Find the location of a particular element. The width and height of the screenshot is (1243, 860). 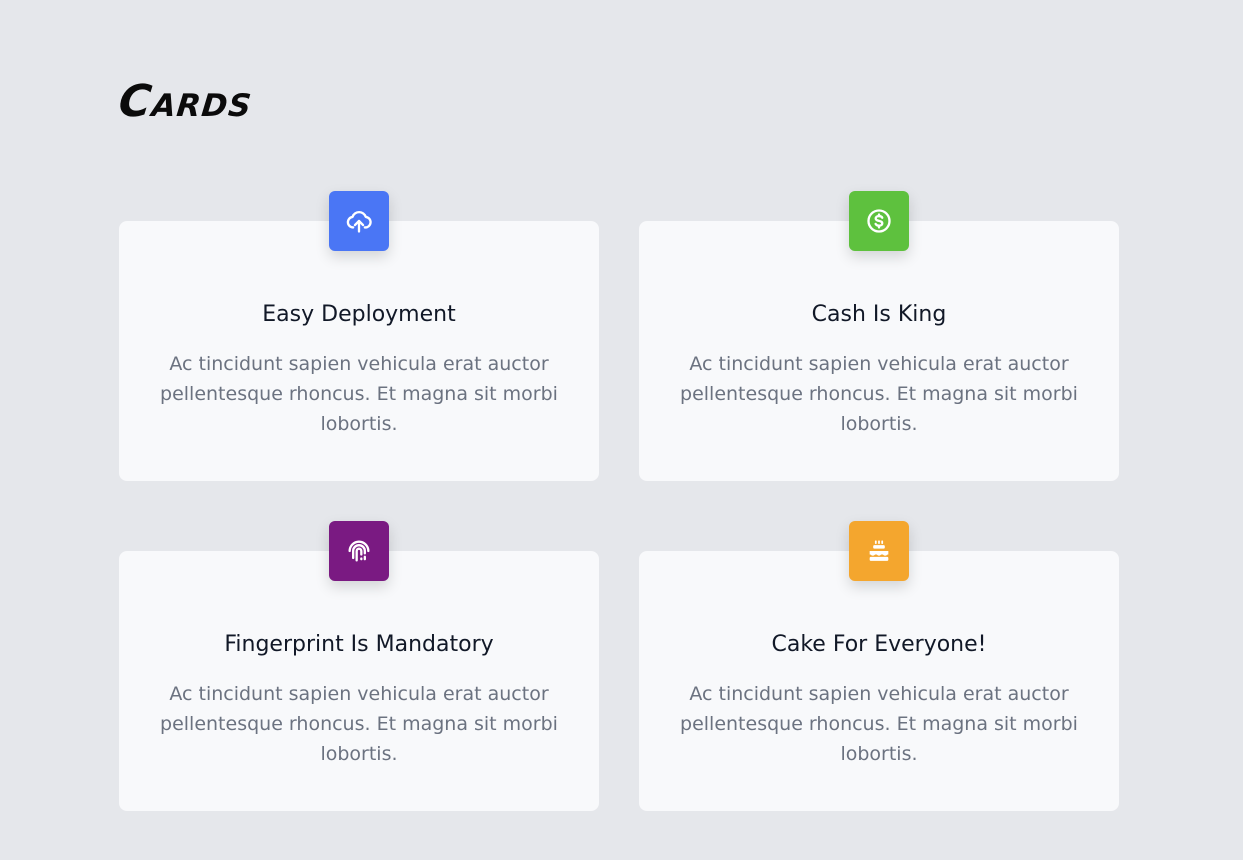

cake-icon is located at coordinates (879, 551).